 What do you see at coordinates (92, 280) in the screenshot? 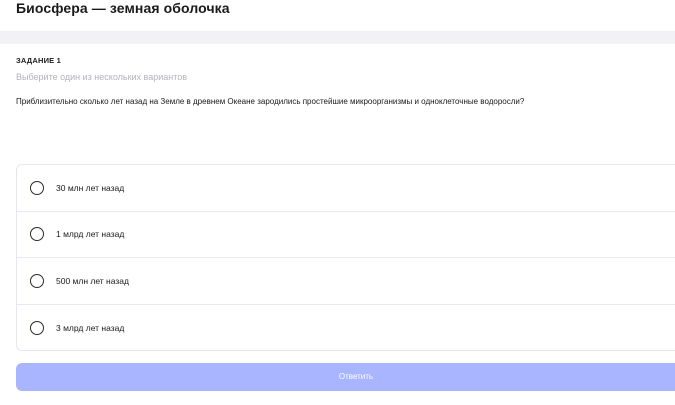
I see `answer-option-label: 500 млн лет назад` at bounding box center [92, 280].